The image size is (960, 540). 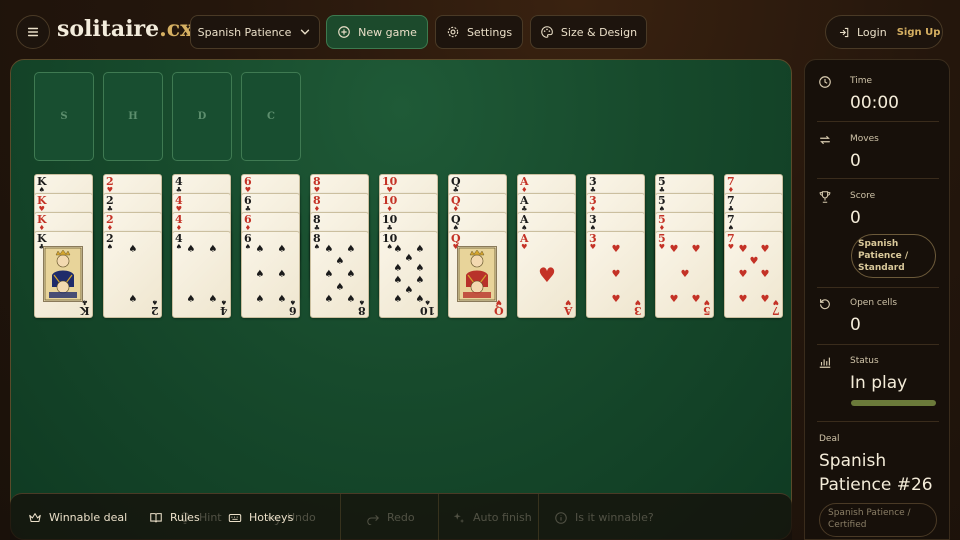 What do you see at coordinates (825, 362) in the screenshot?
I see `bar-chart-icon` at bounding box center [825, 362].